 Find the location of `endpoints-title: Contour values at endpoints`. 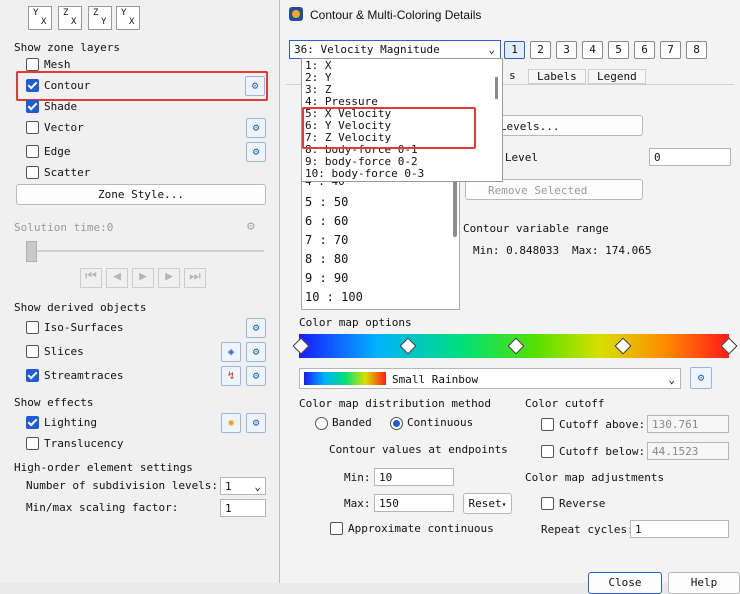

endpoints-title: Contour values at endpoints is located at coordinates (418, 449).